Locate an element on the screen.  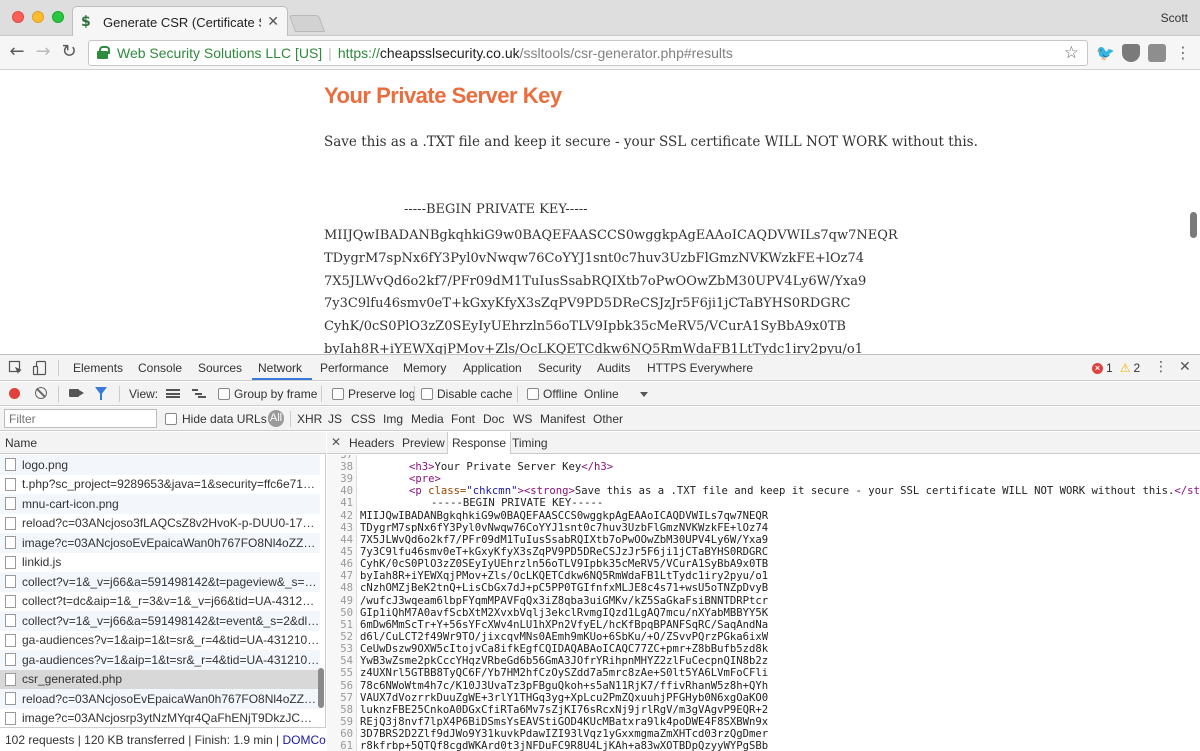
request-row: linkid.js is located at coordinates (160, 563).